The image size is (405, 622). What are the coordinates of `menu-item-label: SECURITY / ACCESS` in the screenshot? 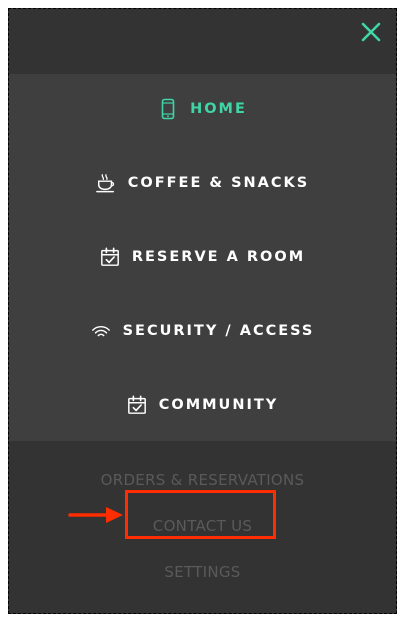 It's located at (218, 331).